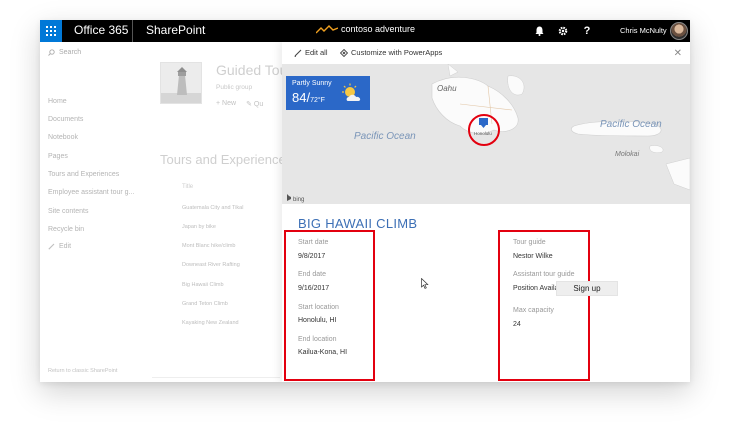 This screenshot has height=441, width=730. Describe the element at coordinates (209, 246) in the screenshot. I see `list-item: Mont Blanc hike/climb` at that location.